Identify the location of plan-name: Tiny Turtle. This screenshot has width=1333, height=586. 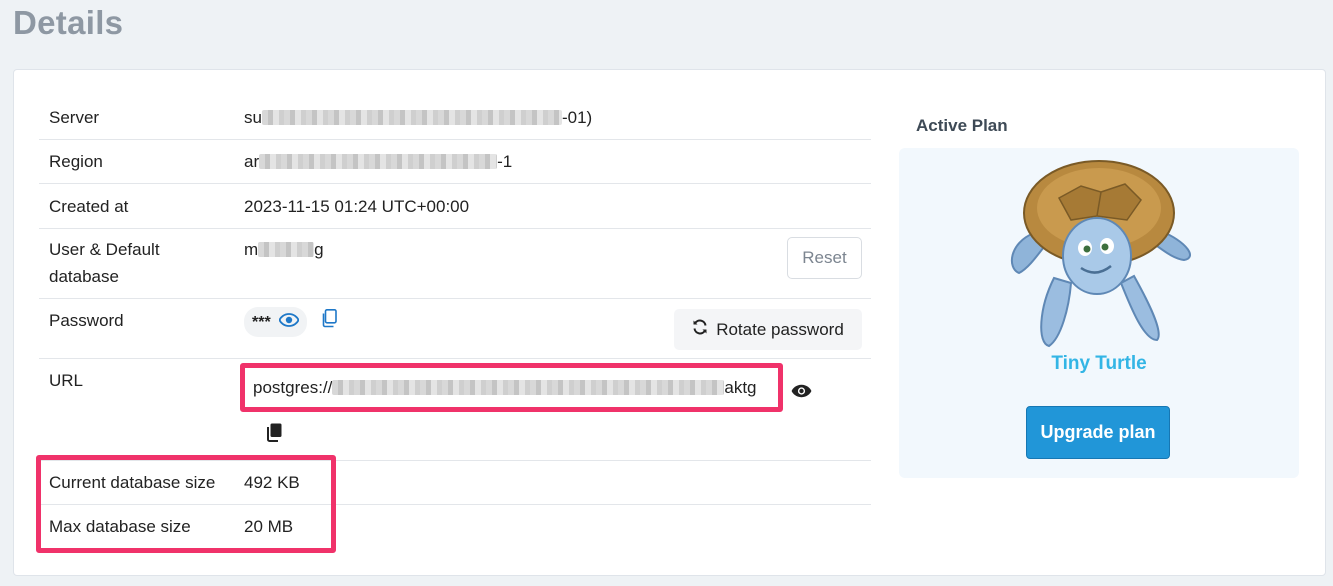
(1099, 363).